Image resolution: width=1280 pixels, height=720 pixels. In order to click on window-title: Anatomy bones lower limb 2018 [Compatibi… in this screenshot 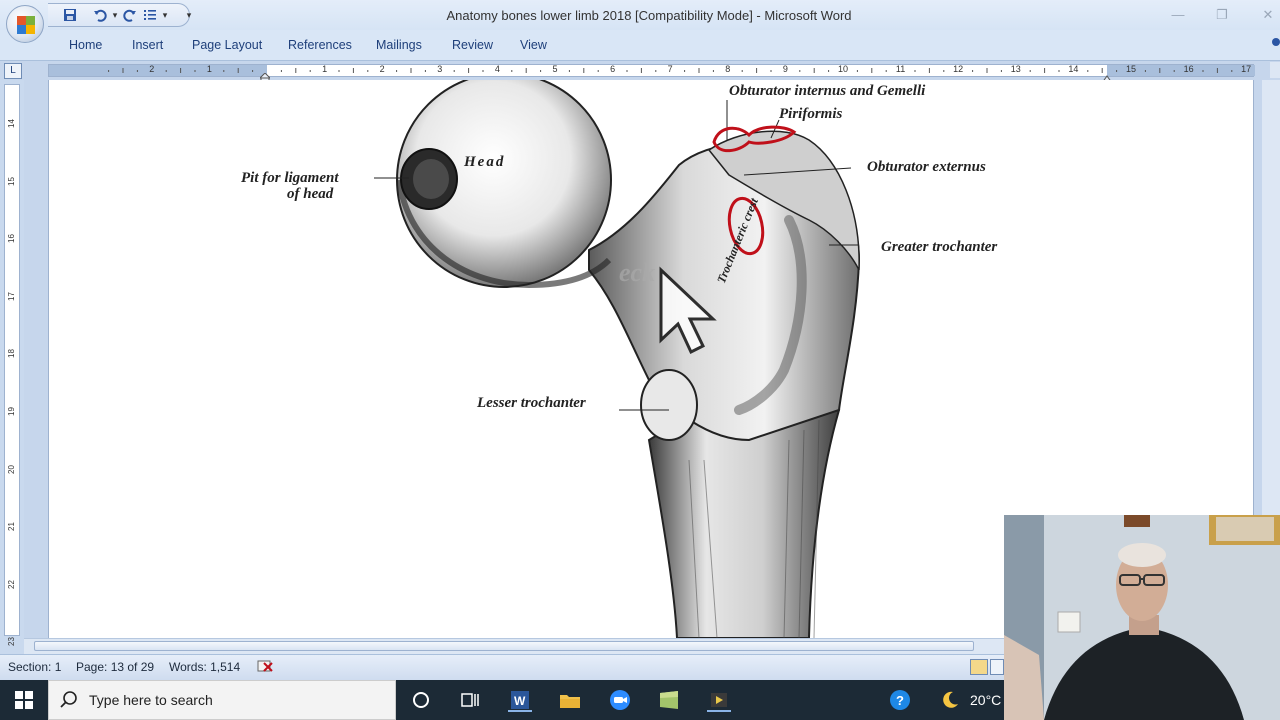, I will do `click(649, 15)`.